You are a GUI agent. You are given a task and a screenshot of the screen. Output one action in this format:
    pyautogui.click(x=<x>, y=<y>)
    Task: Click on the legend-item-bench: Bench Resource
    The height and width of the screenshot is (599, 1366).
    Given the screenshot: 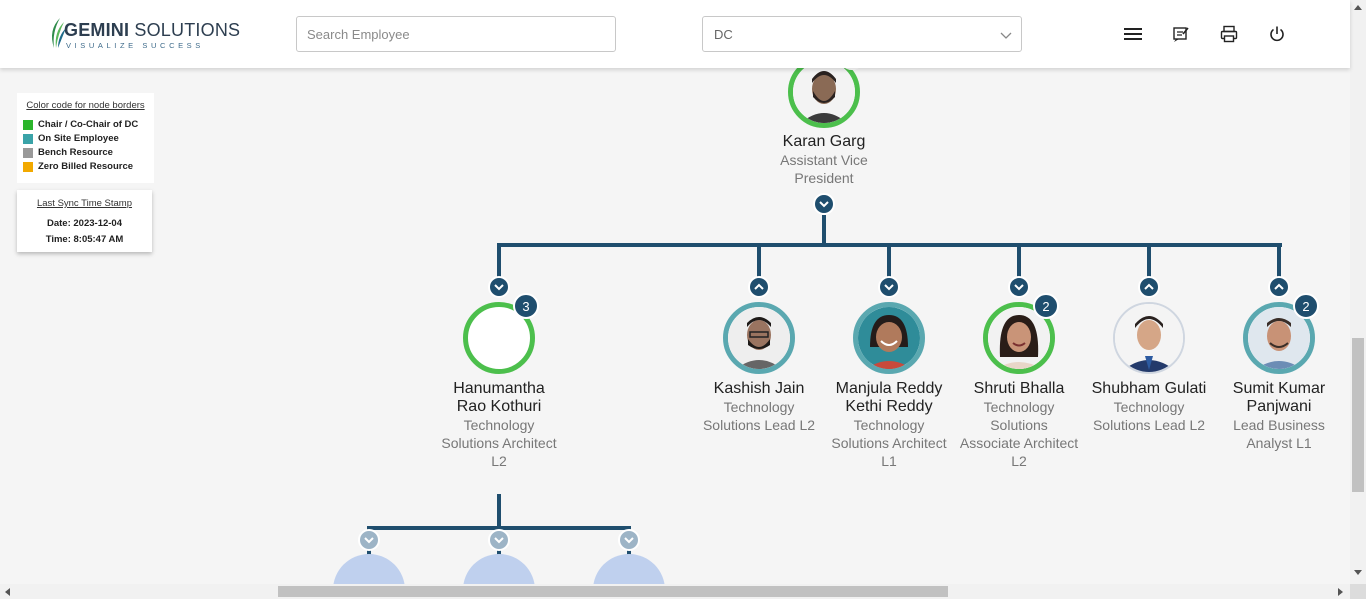 What is the action you would take?
    pyautogui.click(x=85, y=152)
    